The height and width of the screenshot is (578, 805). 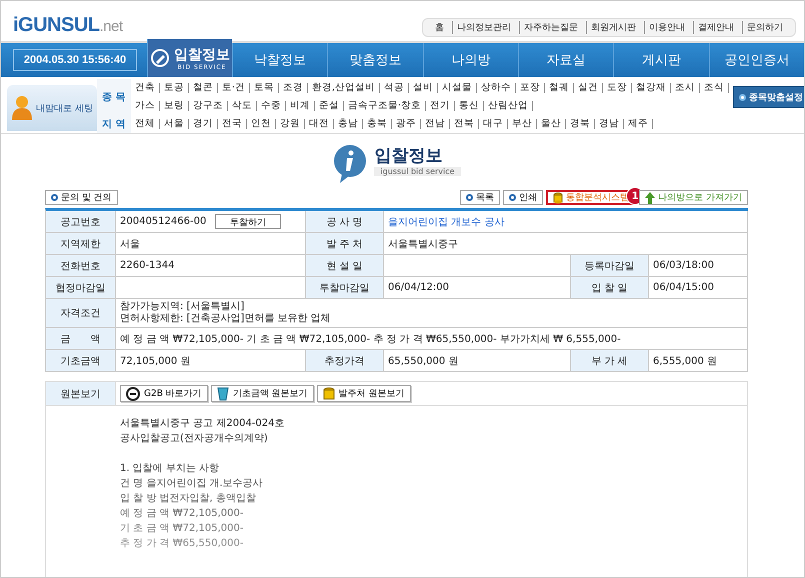 I want to click on filter-setting-button: 종목맞춤설정, so click(x=768, y=97).